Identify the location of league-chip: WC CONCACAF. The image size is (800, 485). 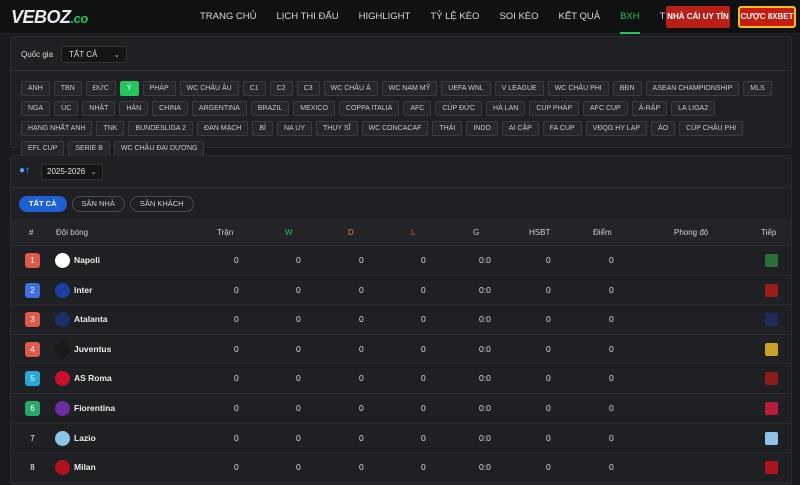
(395, 128).